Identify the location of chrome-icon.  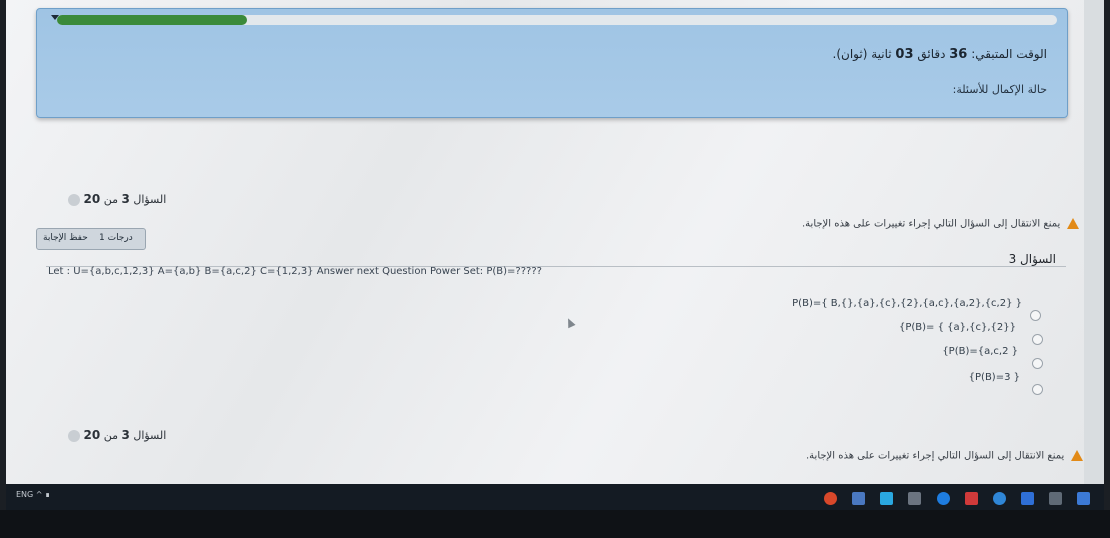
(831, 498).